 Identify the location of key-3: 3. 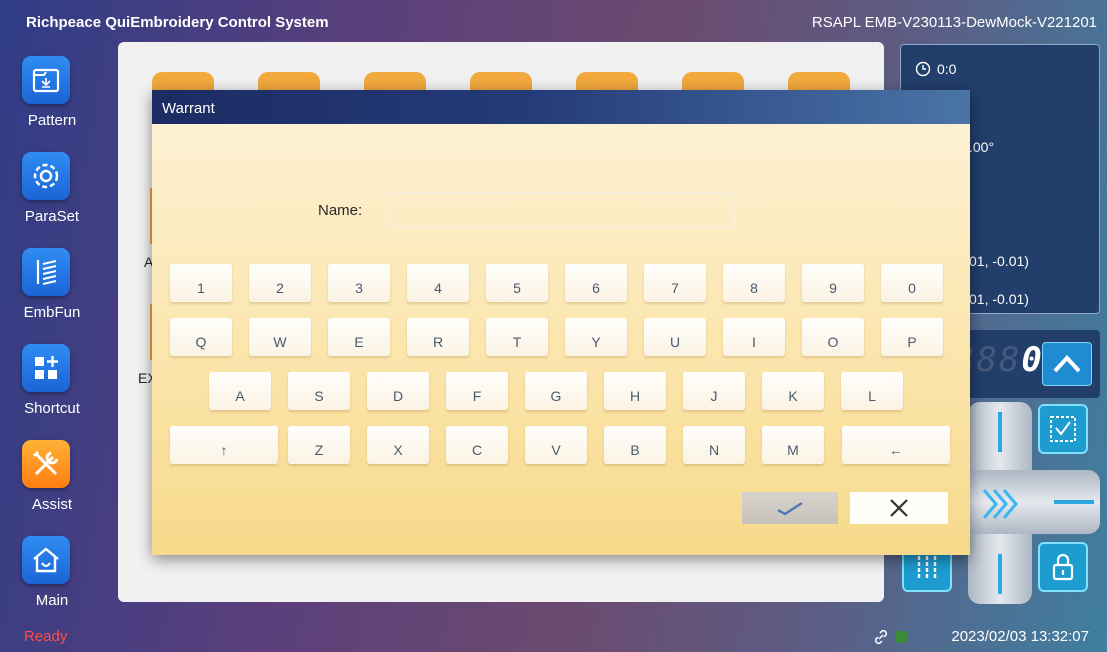
(359, 283).